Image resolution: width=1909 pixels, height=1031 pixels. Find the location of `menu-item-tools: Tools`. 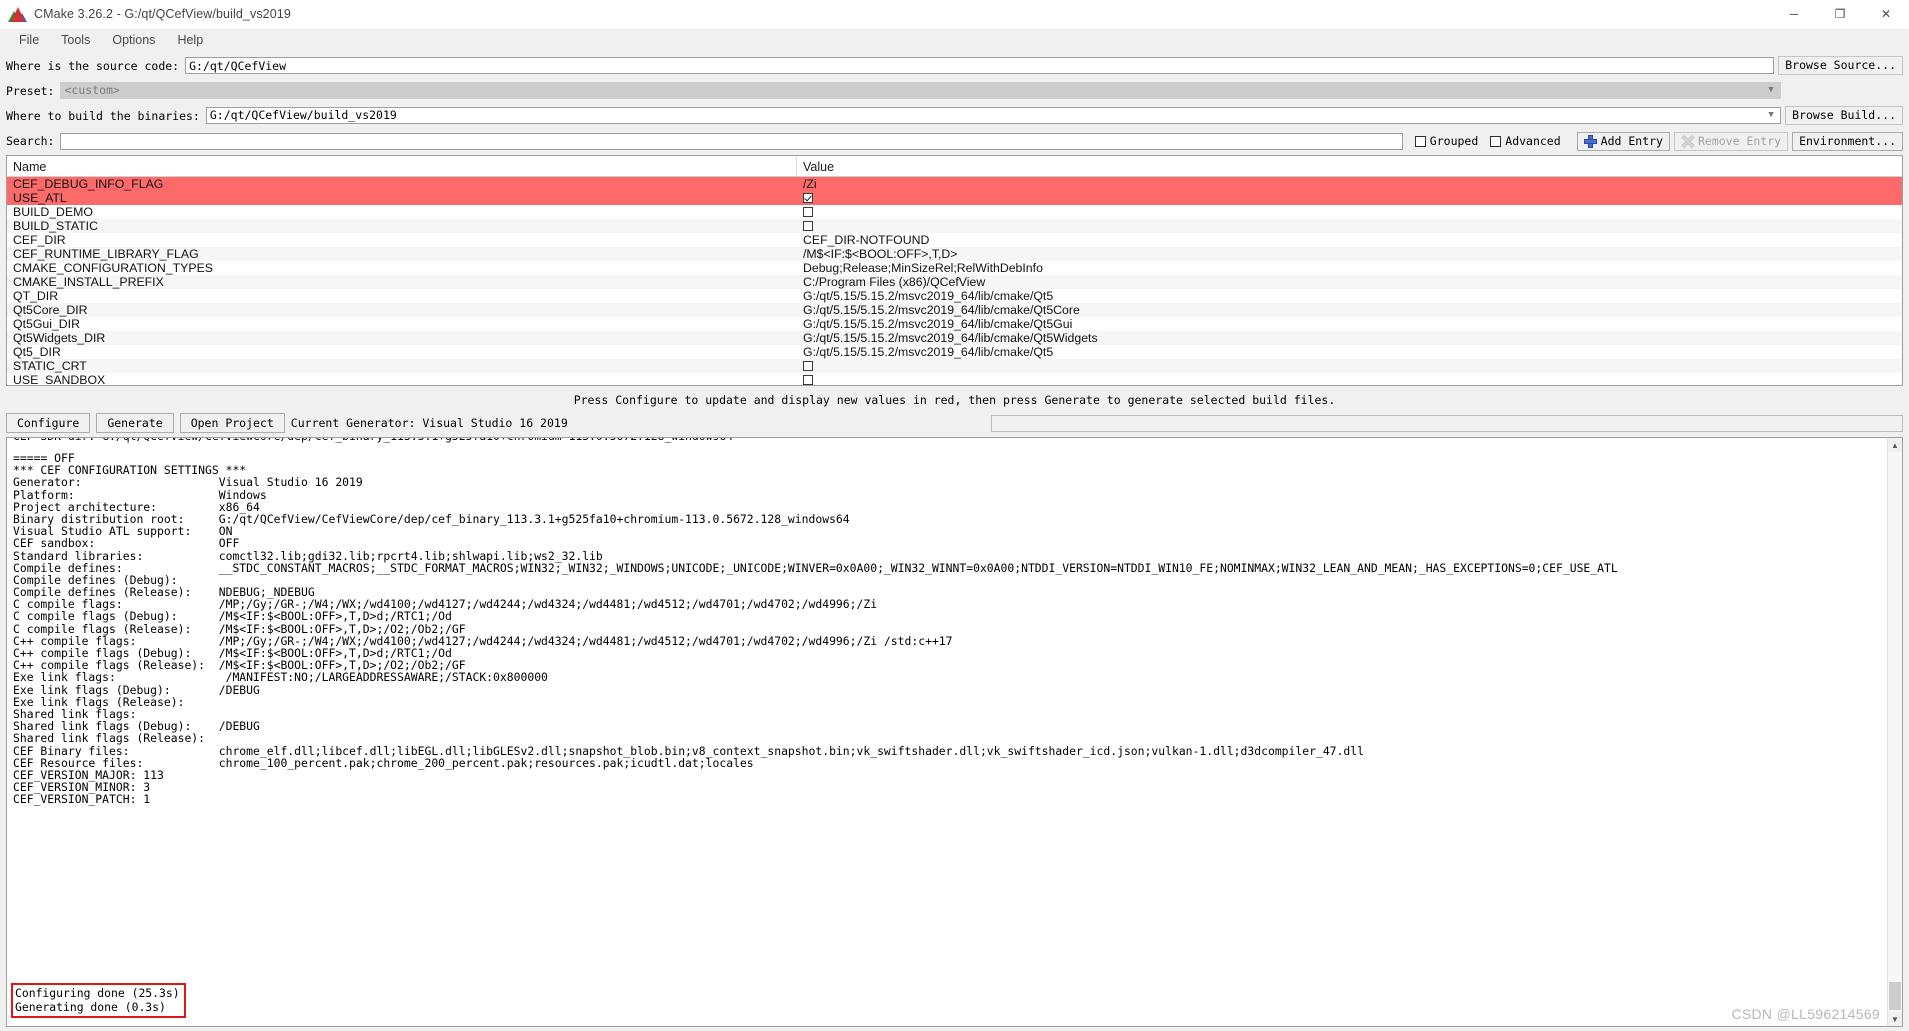

menu-item-tools: Tools is located at coordinates (75, 40).